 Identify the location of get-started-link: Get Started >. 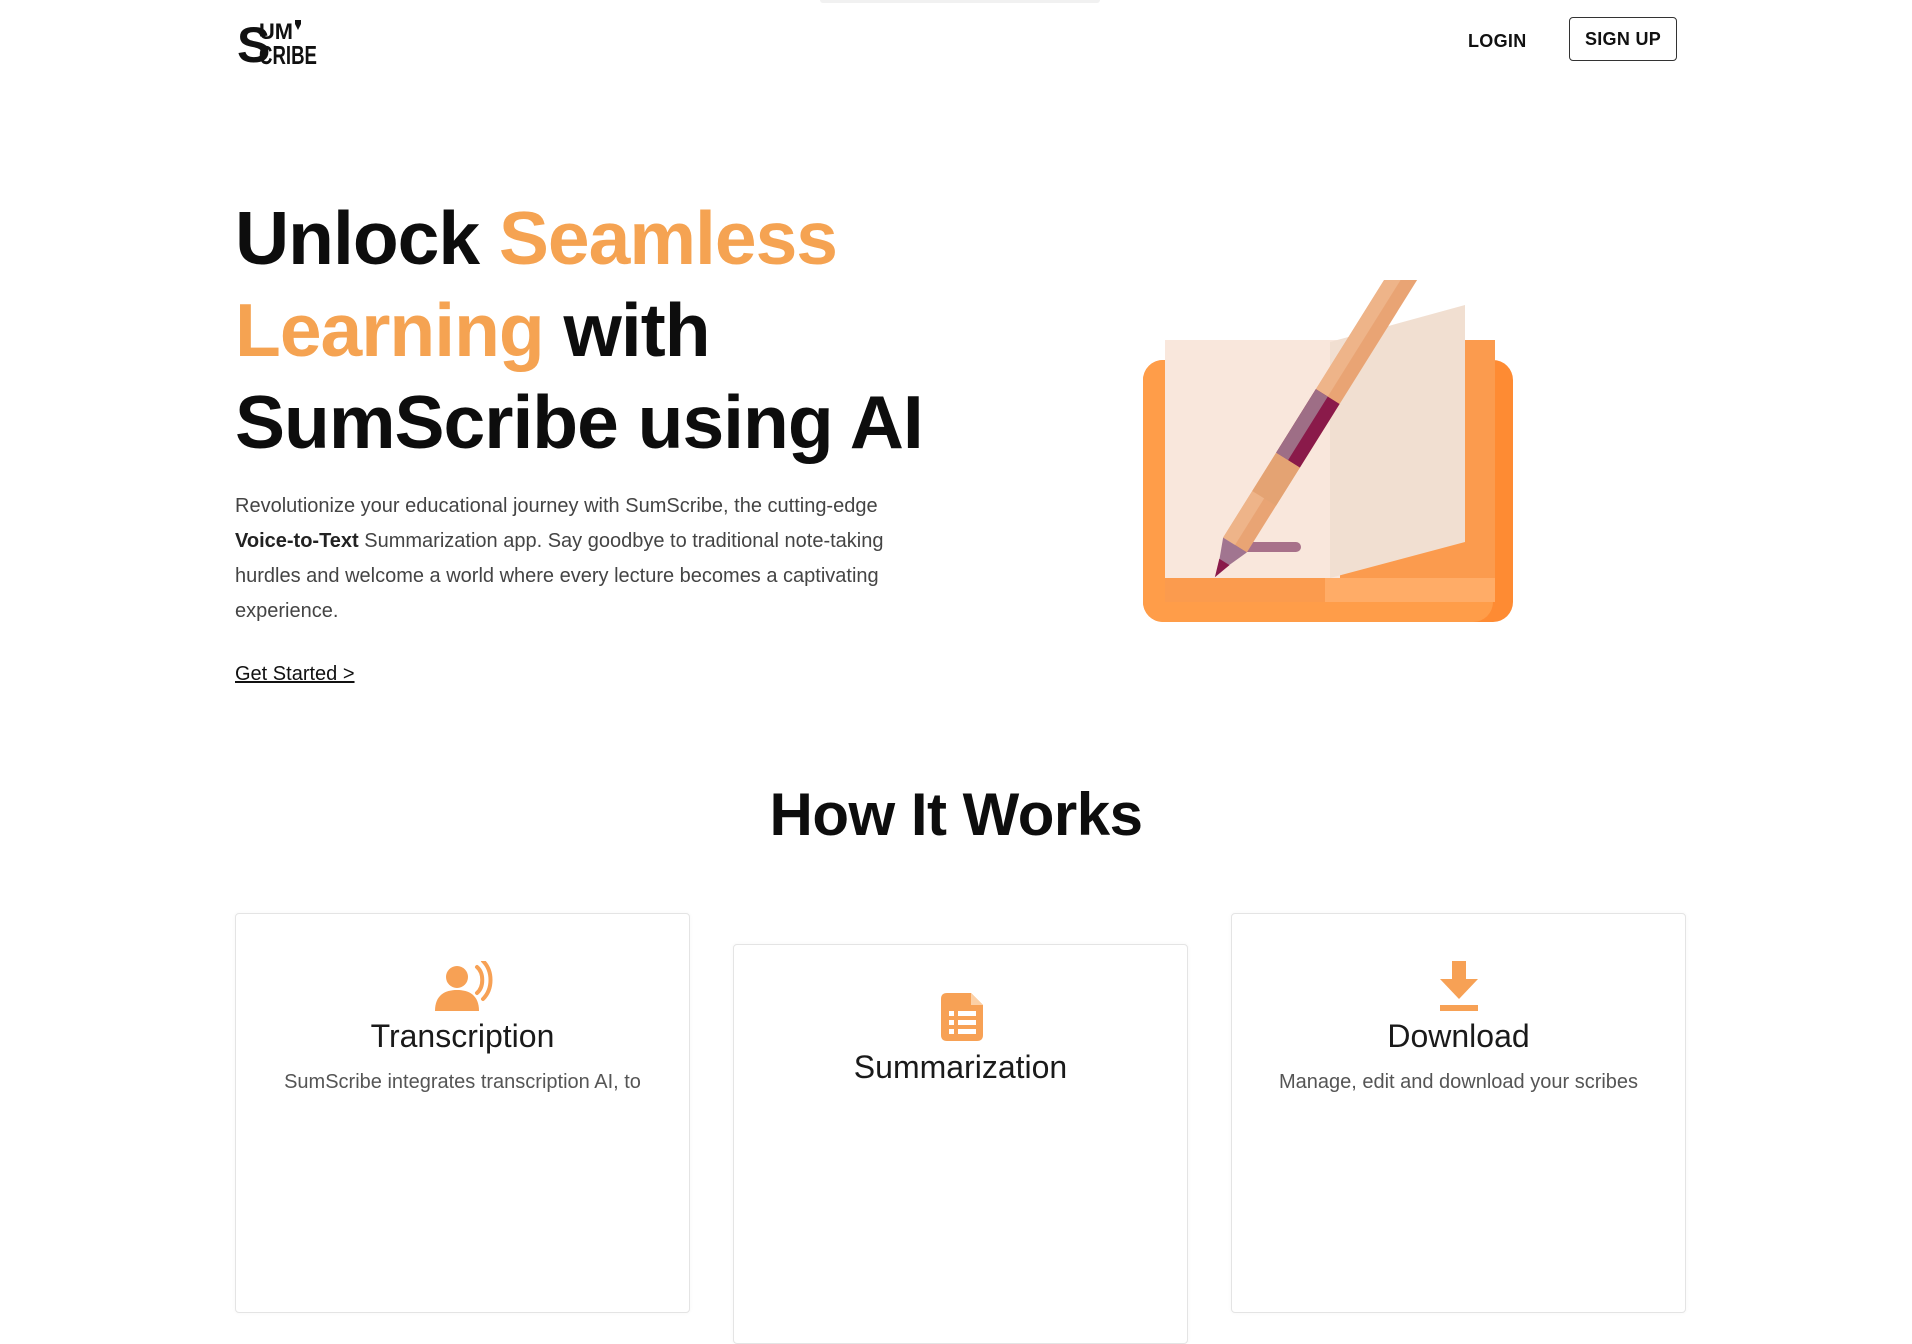
(295, 674).